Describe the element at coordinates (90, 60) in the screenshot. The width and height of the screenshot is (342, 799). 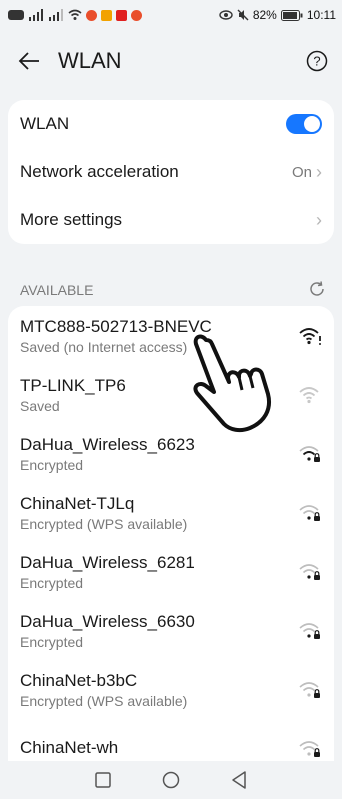
I see `page-title: WLAN` at that location.